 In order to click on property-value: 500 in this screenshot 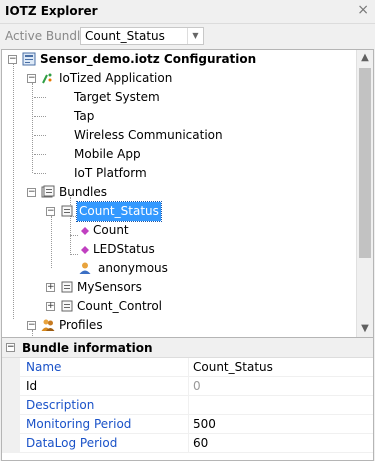, I will do `click(204, 424)`.